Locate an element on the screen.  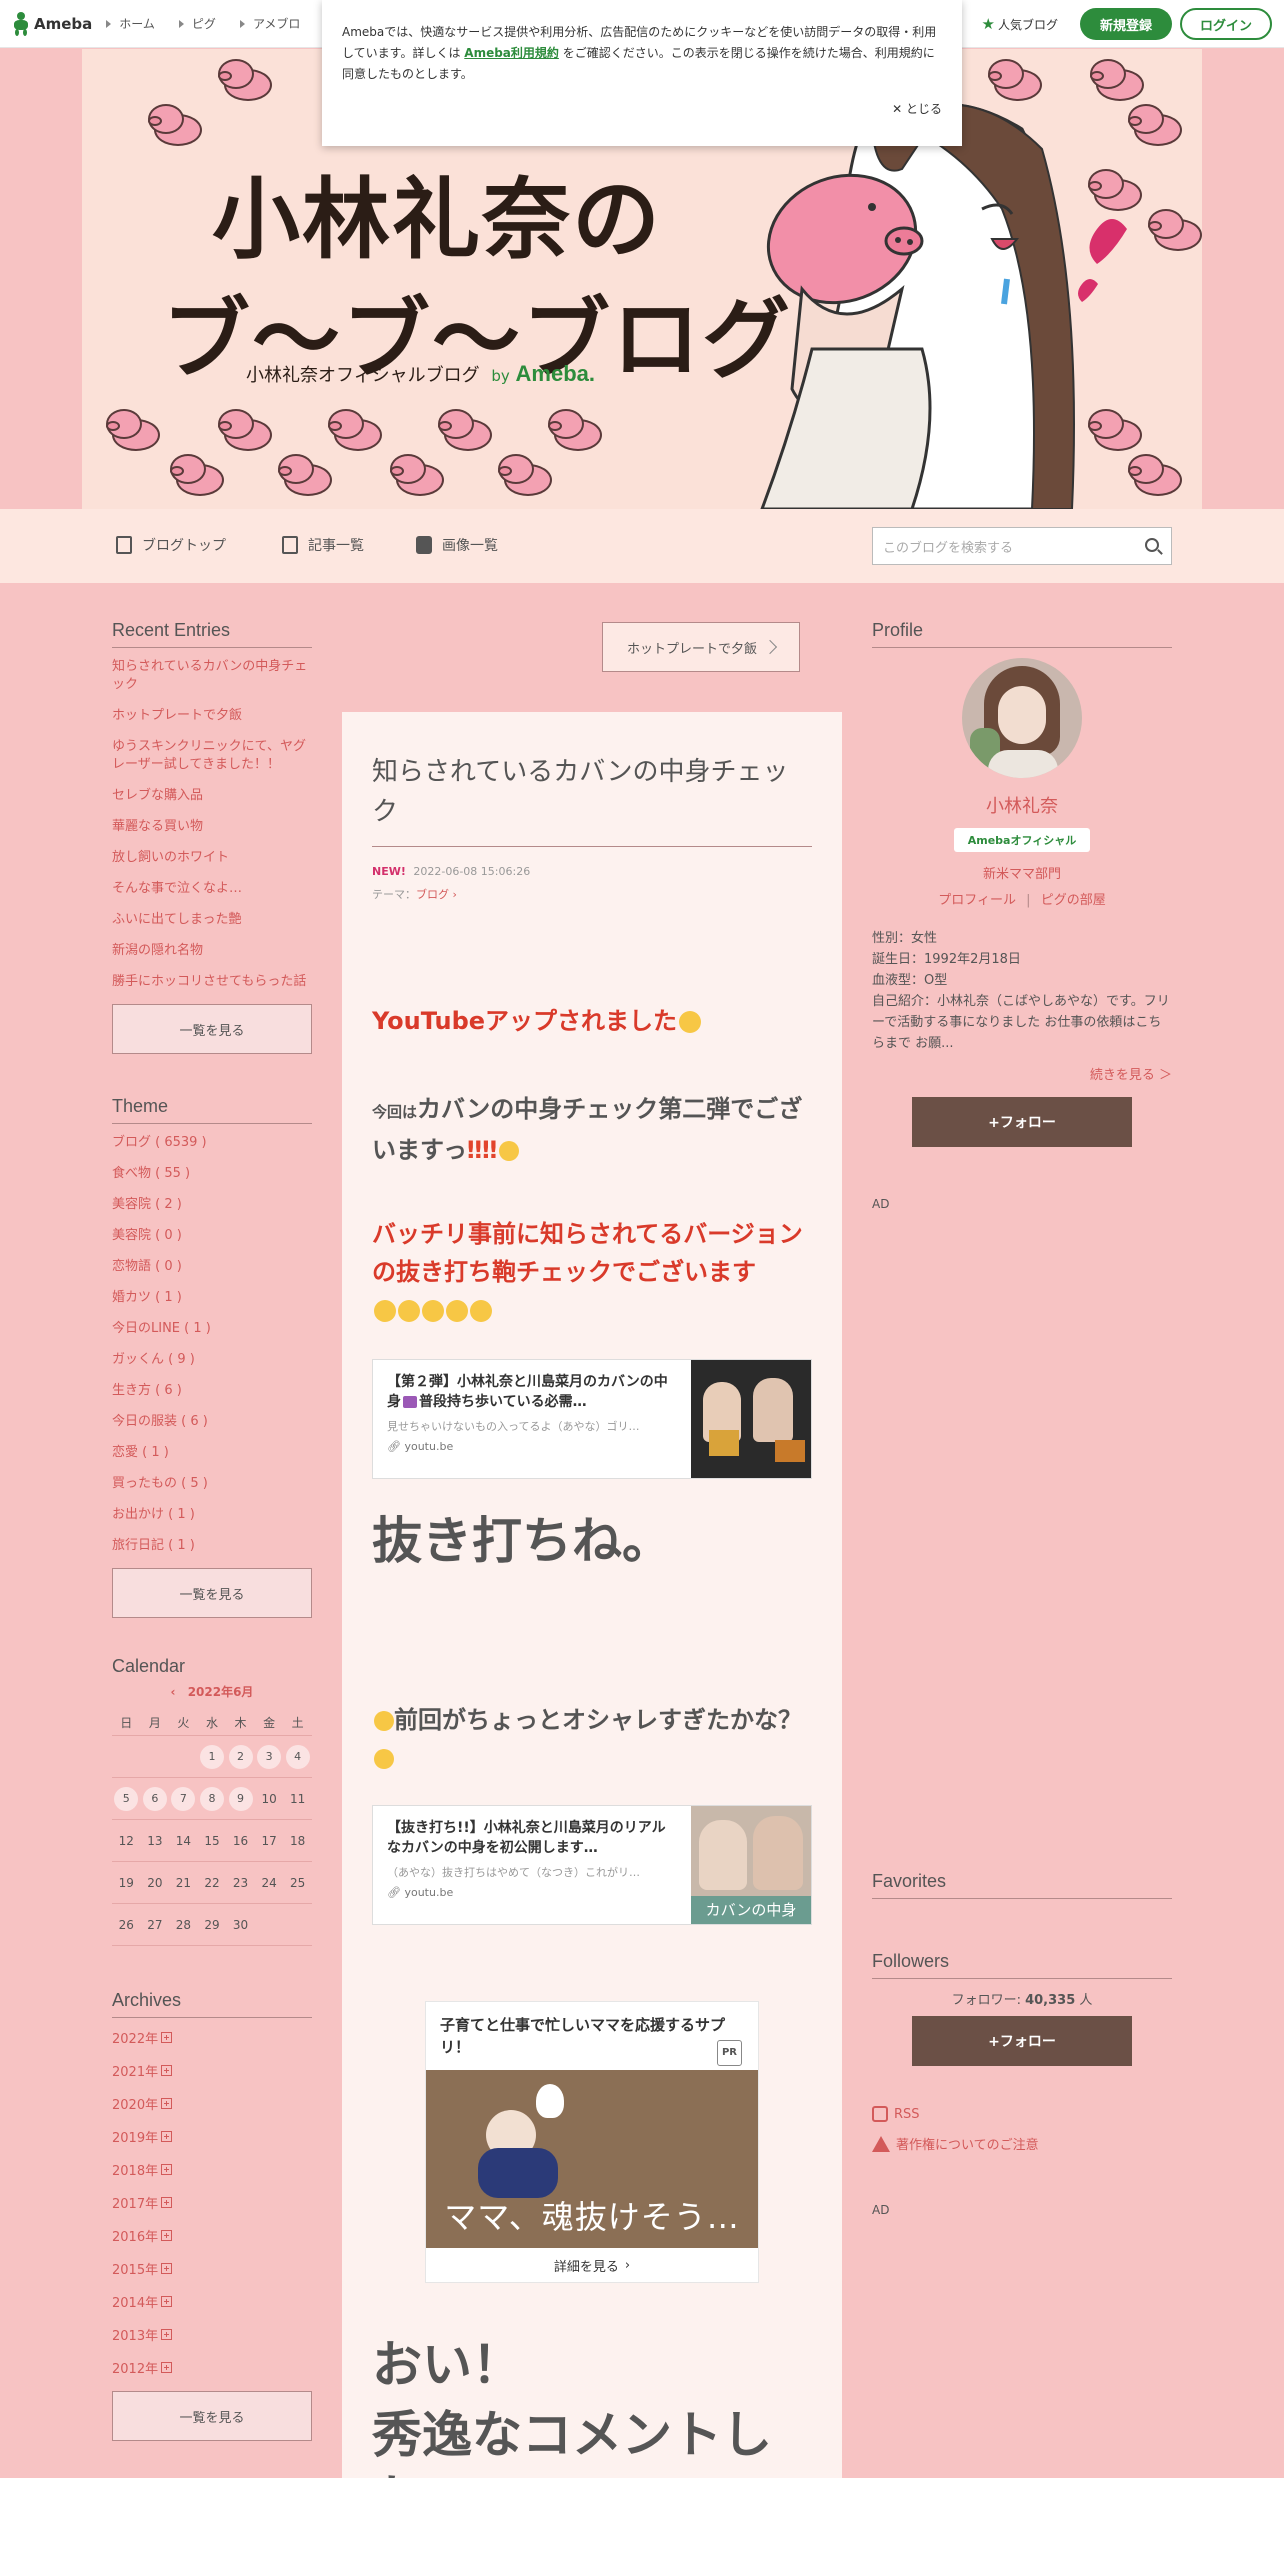
theme-link: 今日の服装 ( 6 ) is located at coordinates (212, 1422).